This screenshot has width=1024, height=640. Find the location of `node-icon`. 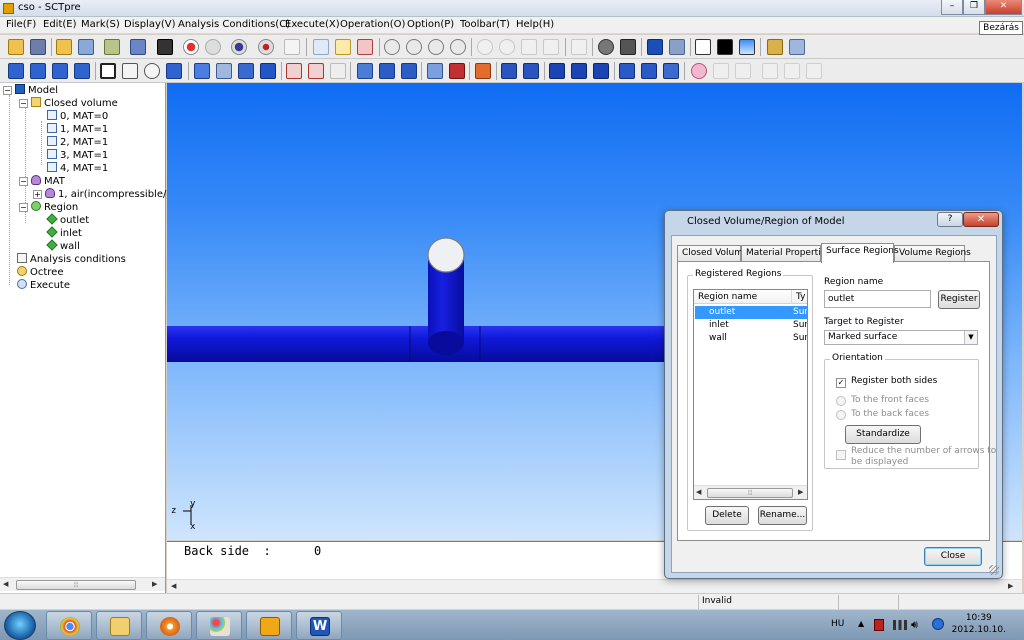

node-icon is located at coordinates (509, 71).